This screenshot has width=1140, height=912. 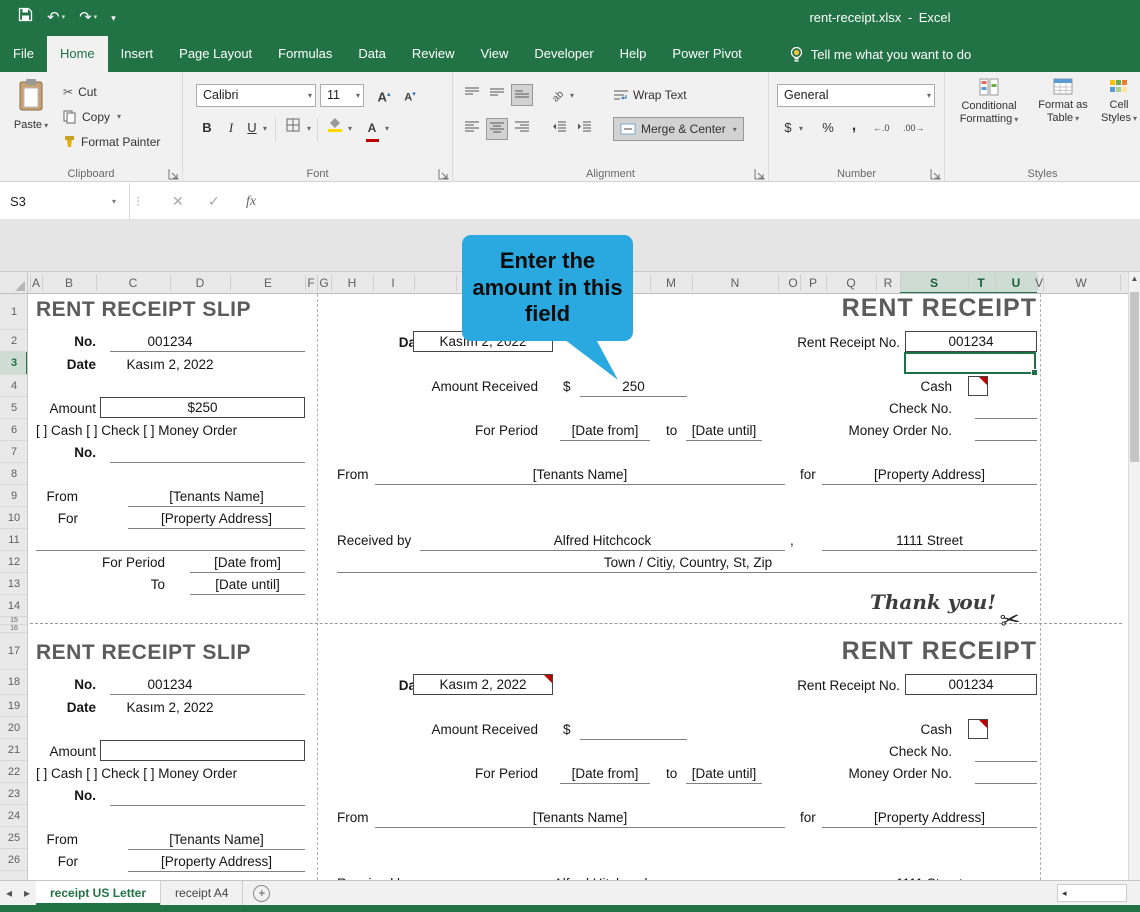 What do you see at coordinates (788, 128) in the screenshot?
I see `accounting-format-button: $` at bounding box center [788, 128].